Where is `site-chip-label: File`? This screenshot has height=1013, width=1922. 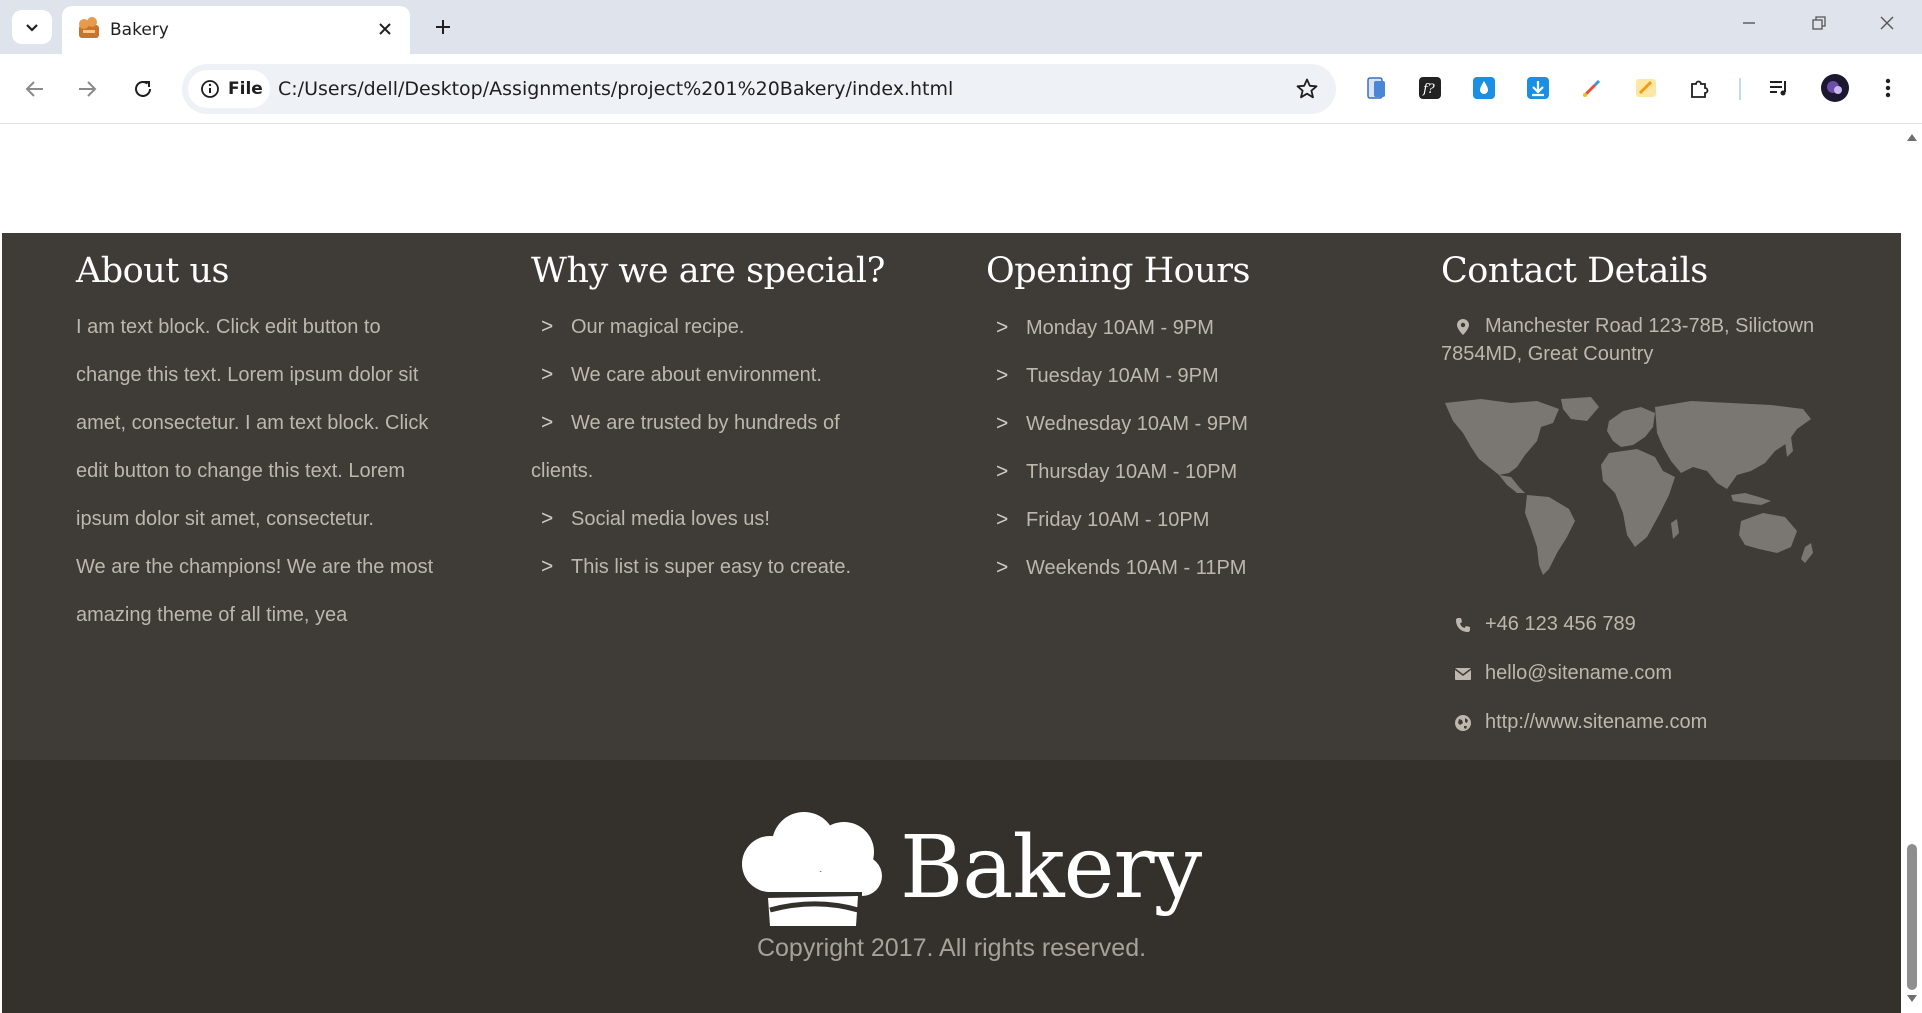 site-chip-label: File is located at coordinates (245, 89).